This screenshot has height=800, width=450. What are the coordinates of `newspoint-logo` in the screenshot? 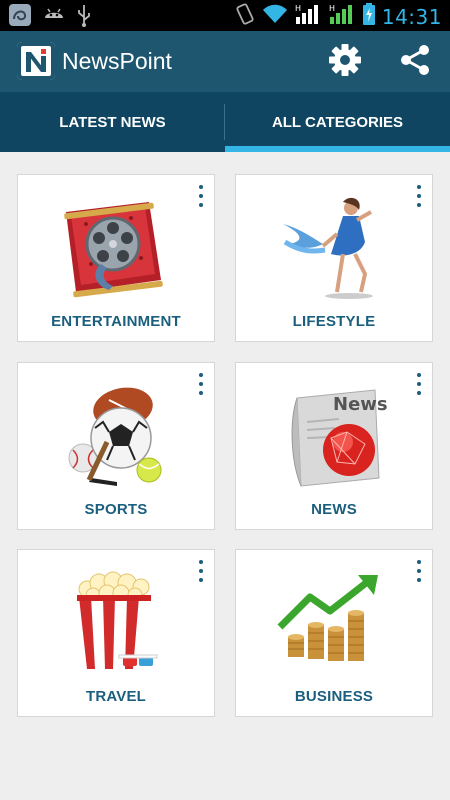 It's located at (36, 61).